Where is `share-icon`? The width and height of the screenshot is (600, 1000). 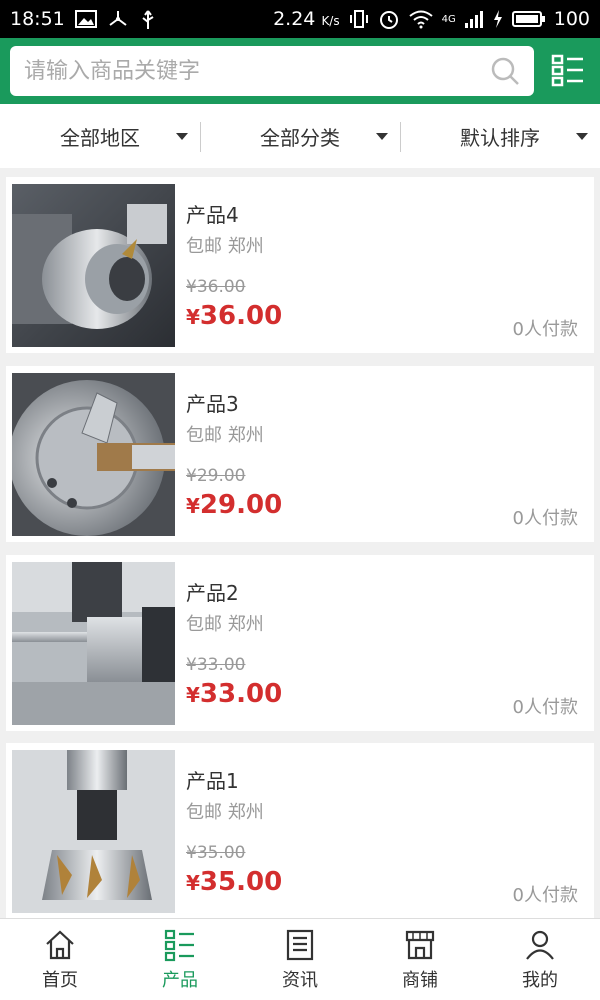
share-icon is located at coordinates (118, 18).